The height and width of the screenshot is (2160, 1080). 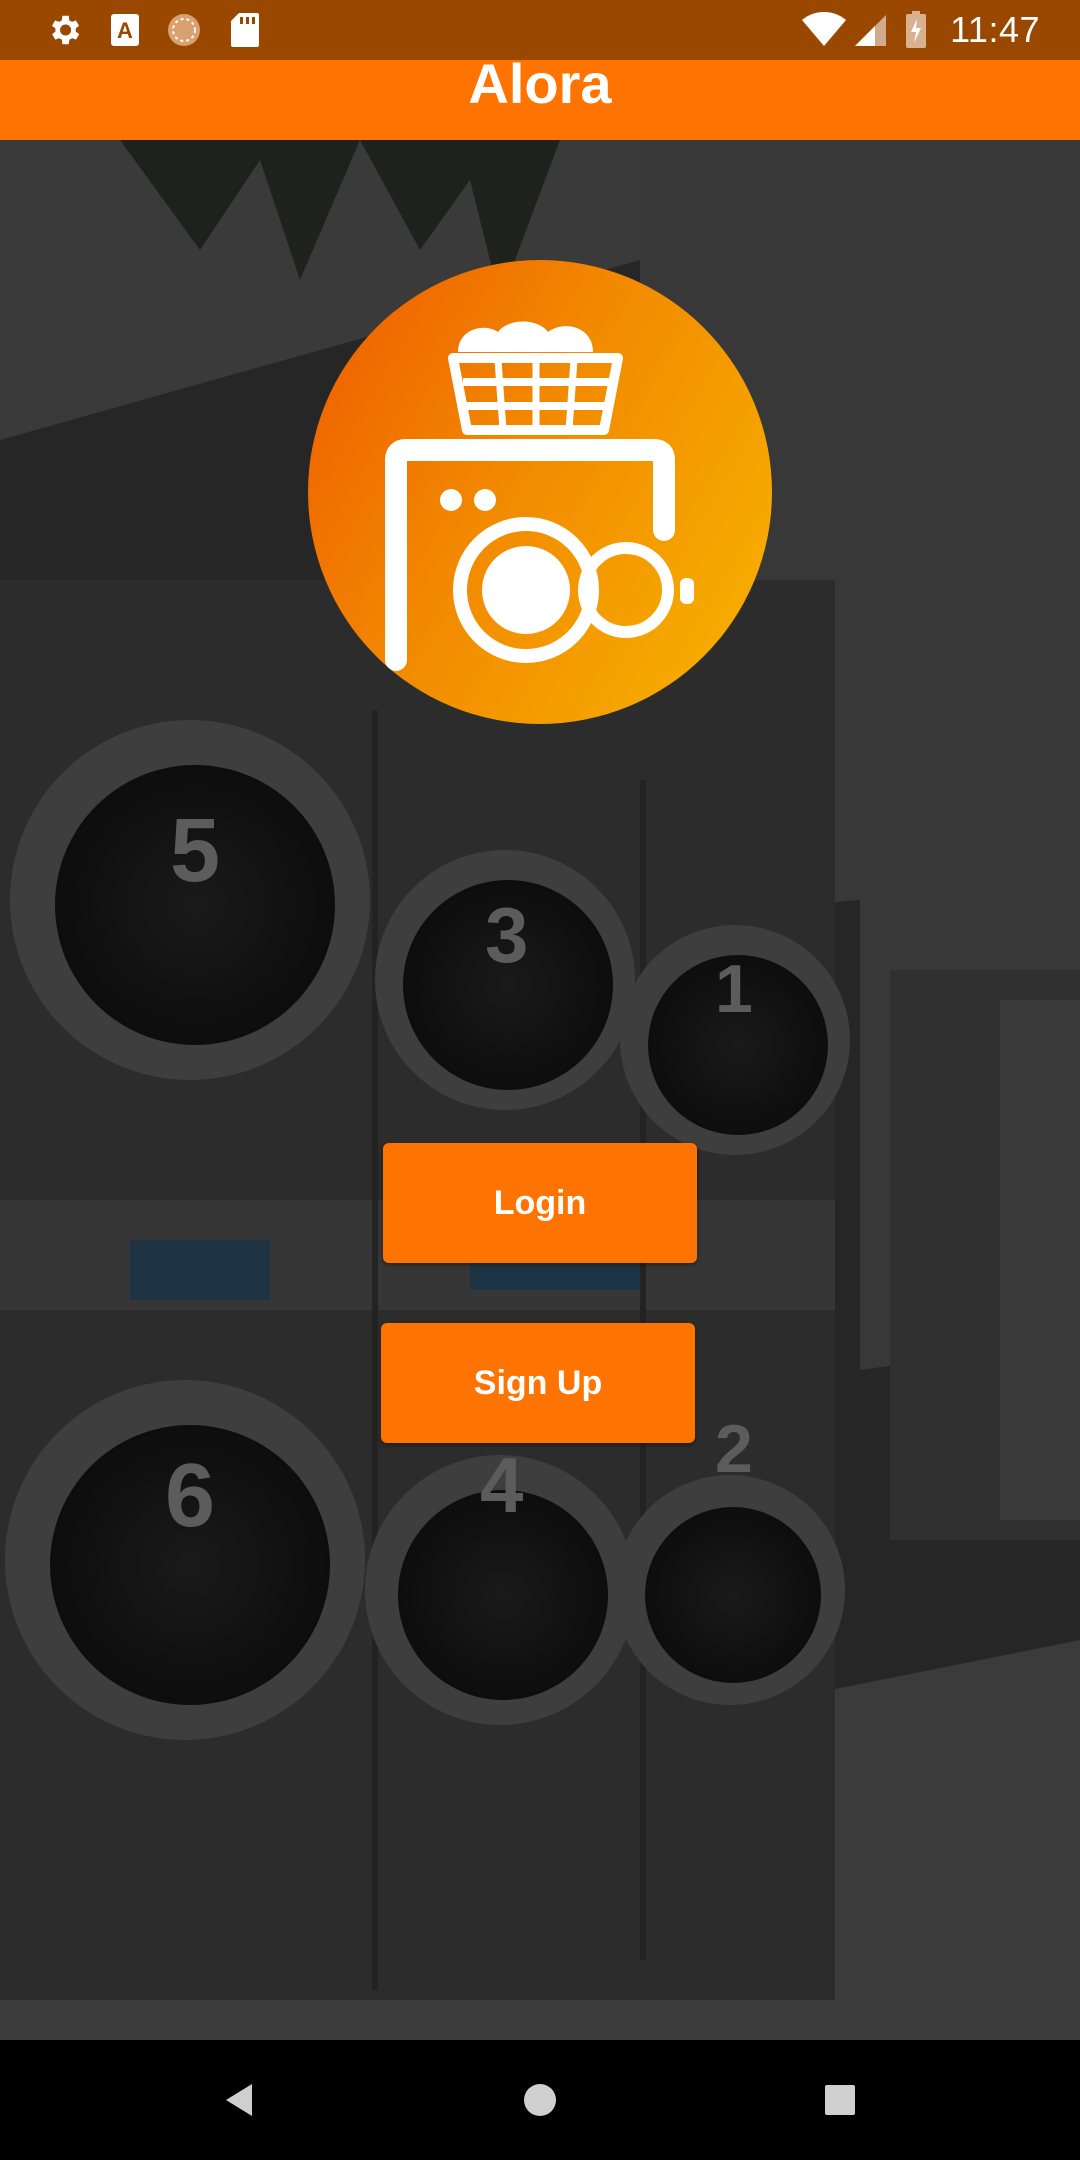 What do you see at coordinates (840, 2100) in the screenshot?
I see `recents-square-icon` at bounding box center [840, 2100].